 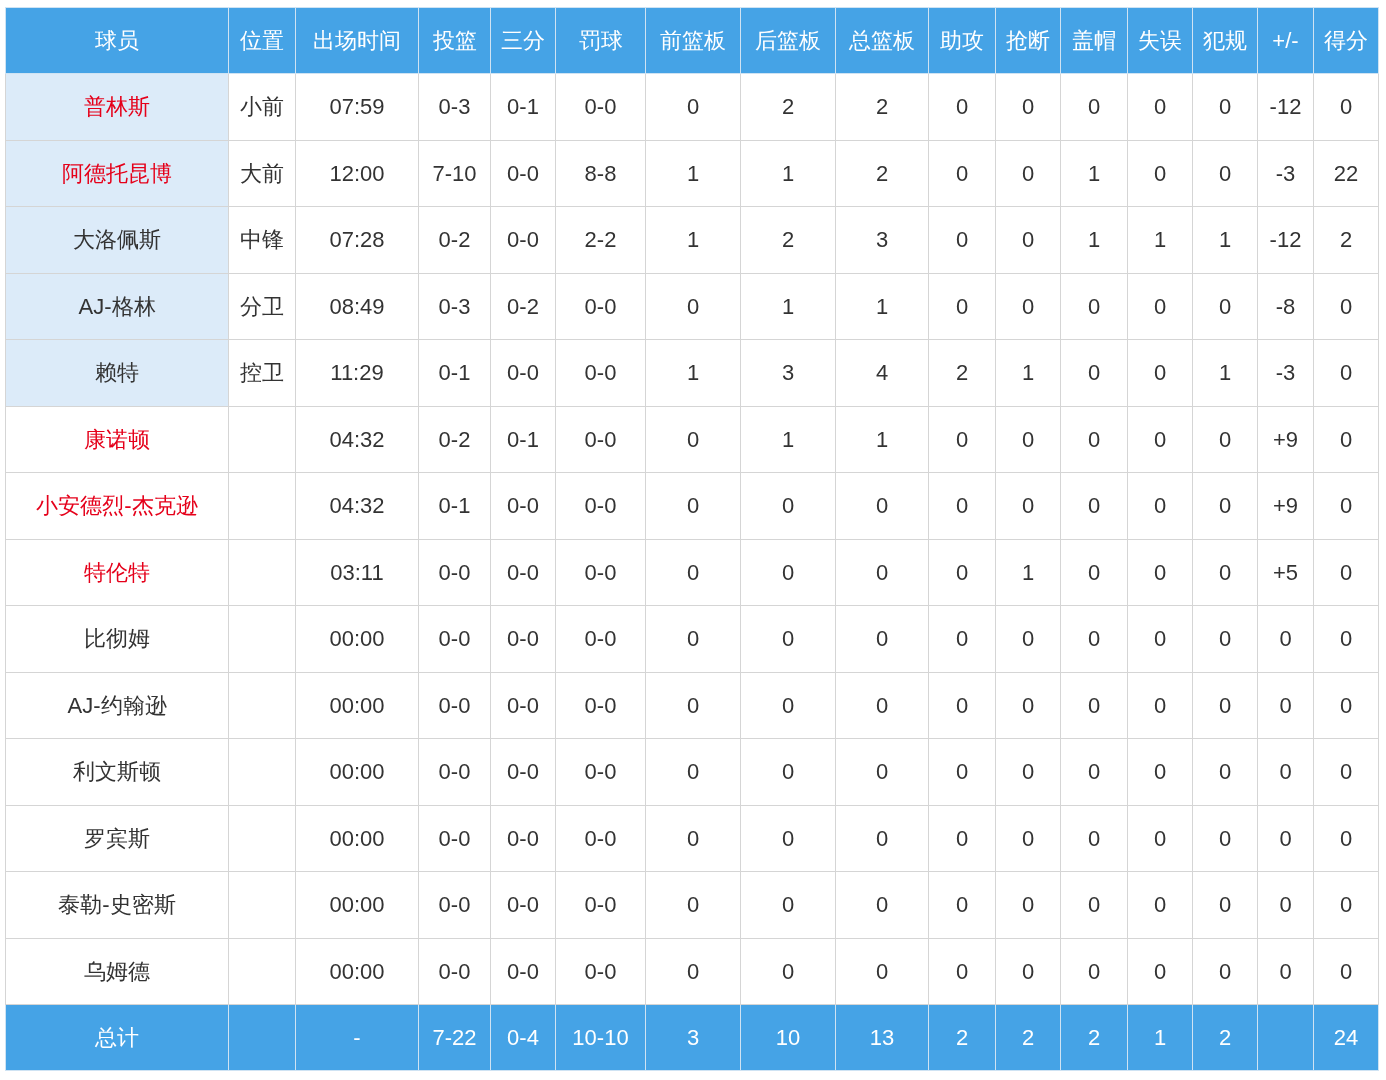 What do you see at coordinates (1285, 40) in the screenshot?
I see `column-header: +/-` at bounding box center [1285, 40].